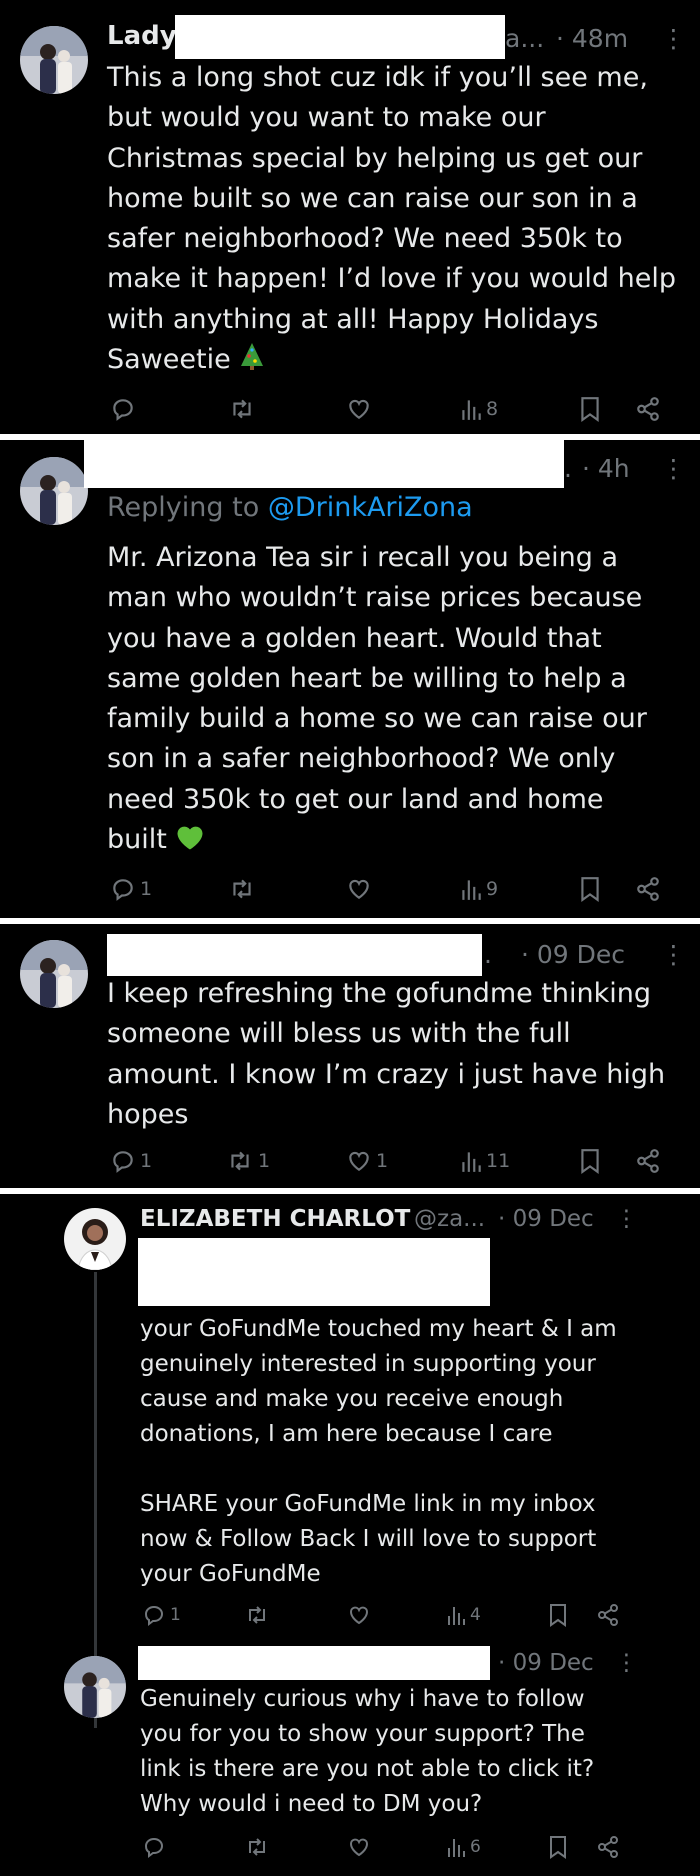 The height and width of the screenshot is (1876, 700). Describe the element at coordinates (275, 1219) in the screenshot. I see `author-name: ELIZABETH CHARLOT` at that location.